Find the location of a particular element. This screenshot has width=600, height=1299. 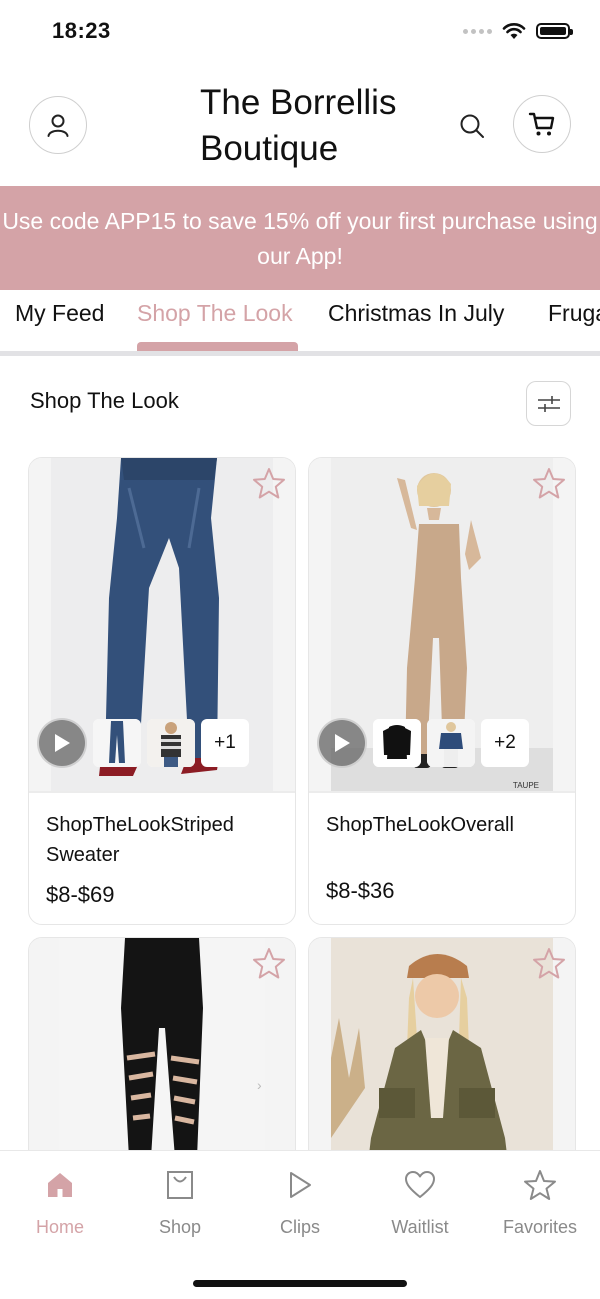

user-icon is located at coordinates (58, 125).